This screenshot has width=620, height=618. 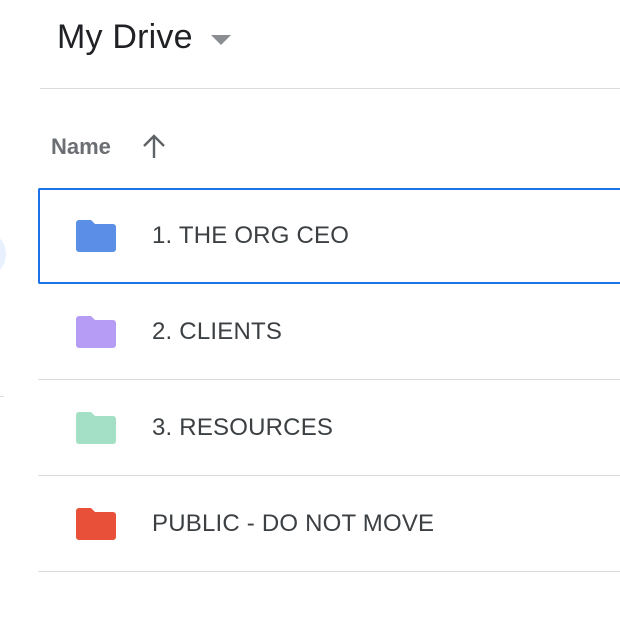 I want to click on folder-row: 1. THE ORG CEO, so click(x=329, y=236).